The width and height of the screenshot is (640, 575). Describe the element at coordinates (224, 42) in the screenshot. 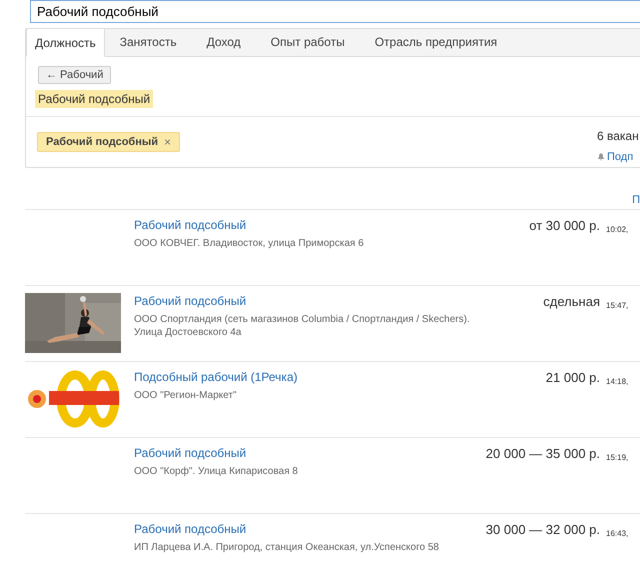

I see `tab: Доход` at that location.